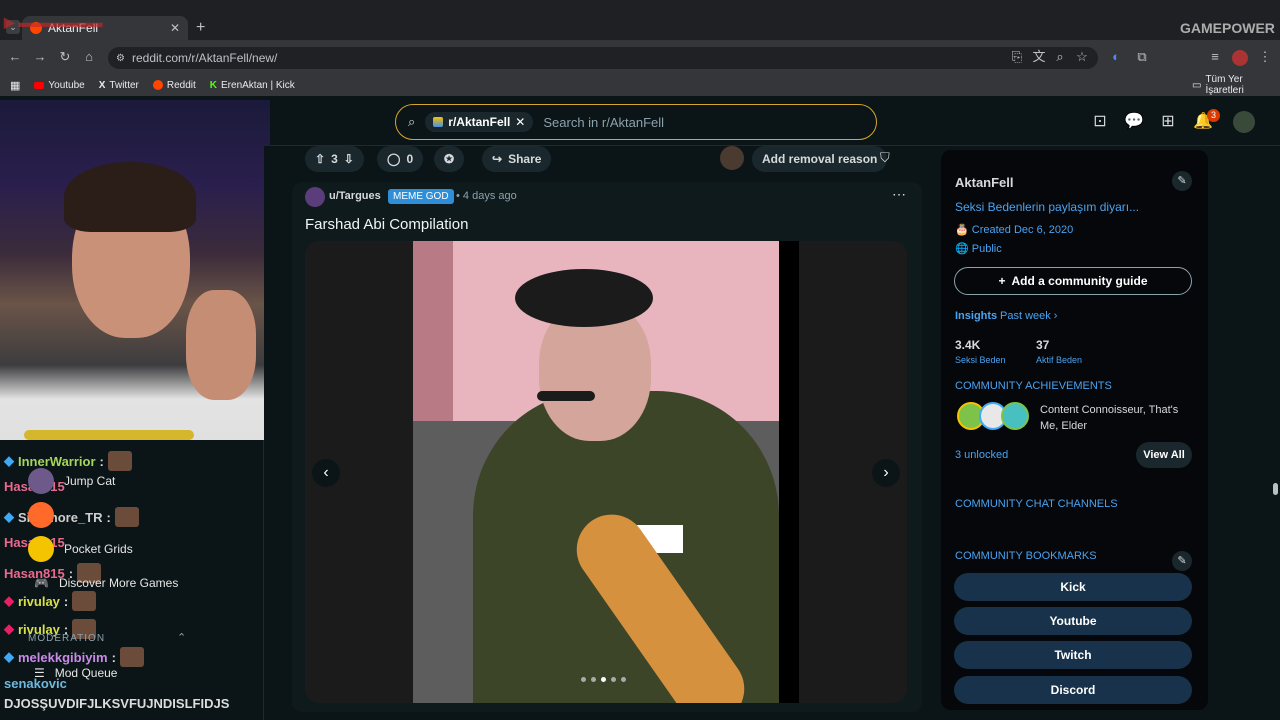 This screenshot has height=720, width=1280. I want to click on unlocked-count: 3 unlocked, so click(982, 455).